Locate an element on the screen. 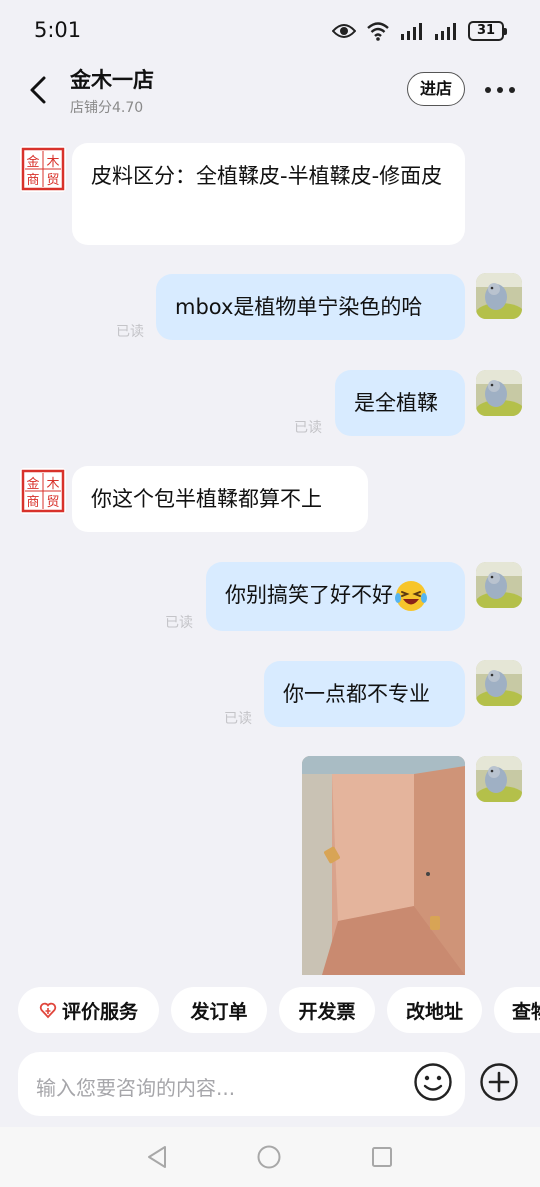 This screenshot has height=1187, width=540. nav-back-icon is located at coordinates (157, 1157).